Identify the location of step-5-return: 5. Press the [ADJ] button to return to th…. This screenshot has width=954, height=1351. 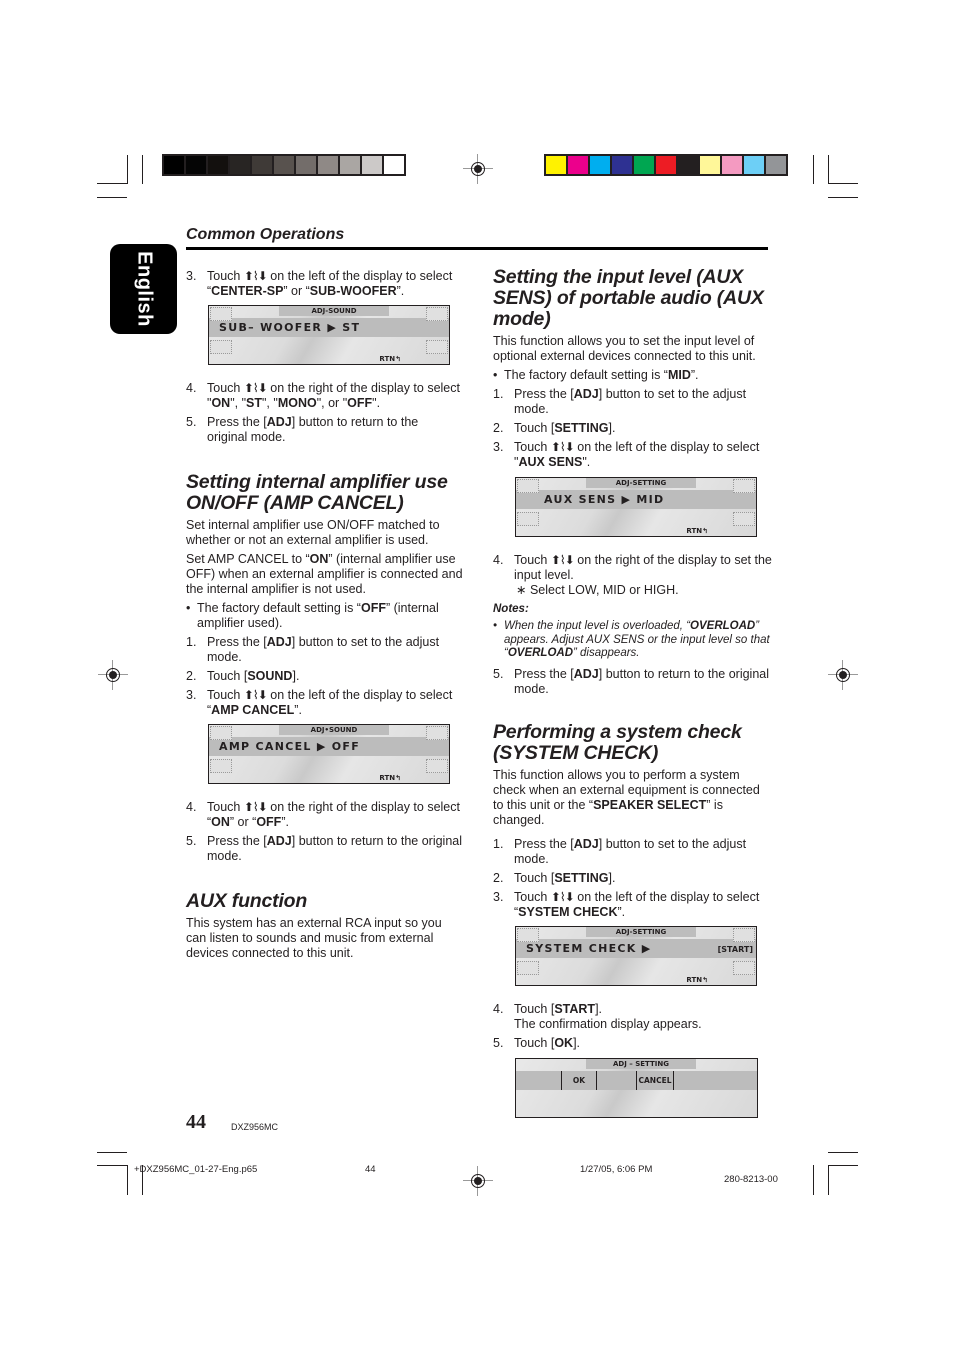
(302, 429).